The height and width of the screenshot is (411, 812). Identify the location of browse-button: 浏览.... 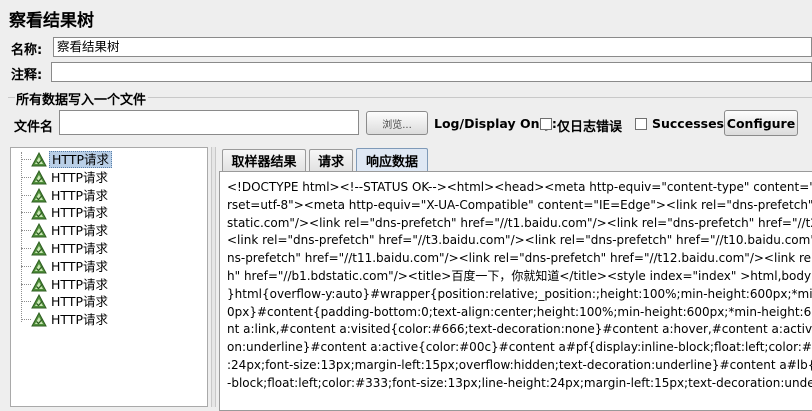
(397, 123).